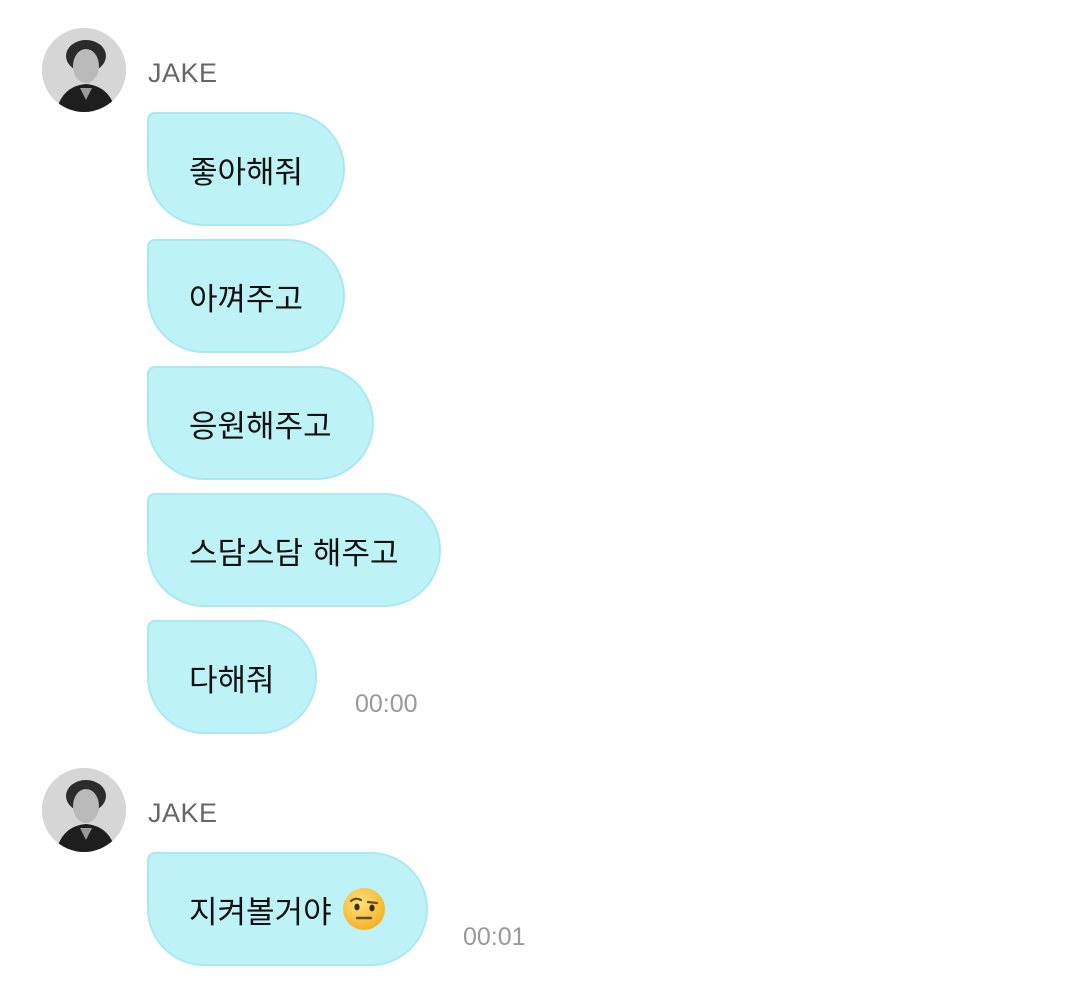 This screenshot has width=1080, height=998. What do you see at coordinates (232, 677) in the screenshot?
I see `message-bubble: 다해줘` at bounding box center [232, 677].